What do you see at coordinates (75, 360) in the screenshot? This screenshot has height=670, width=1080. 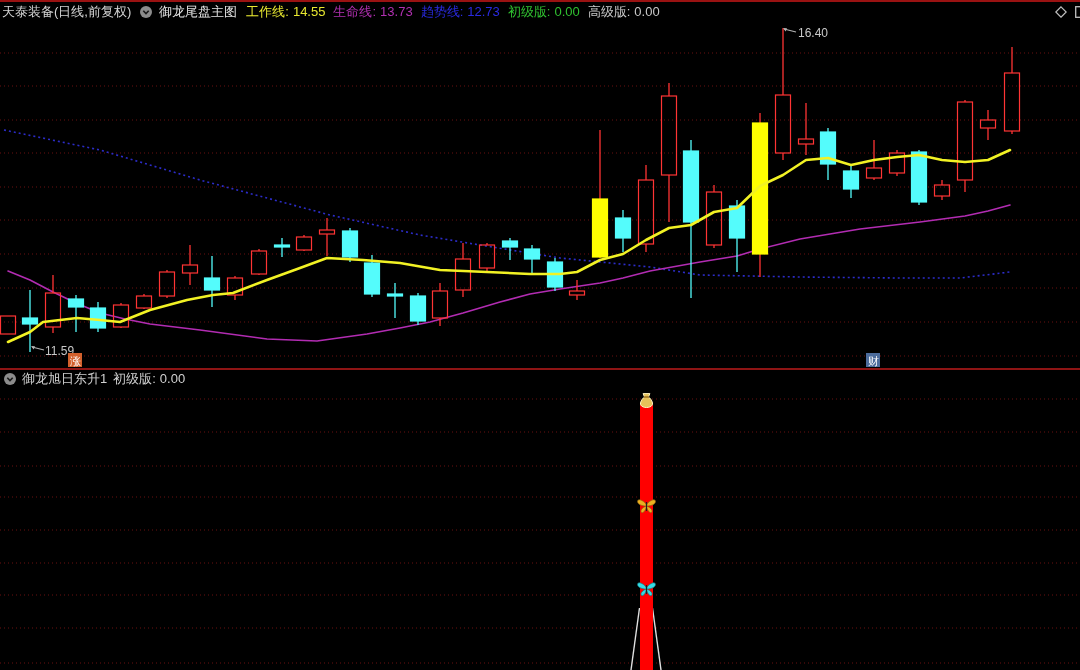 I see `event-marker: 涨` at bounding box center [75, 360].